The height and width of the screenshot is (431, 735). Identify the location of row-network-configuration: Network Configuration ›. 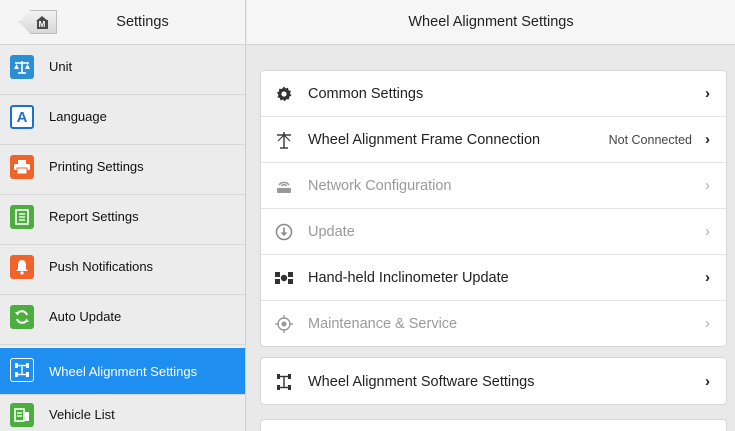
(493, 186).